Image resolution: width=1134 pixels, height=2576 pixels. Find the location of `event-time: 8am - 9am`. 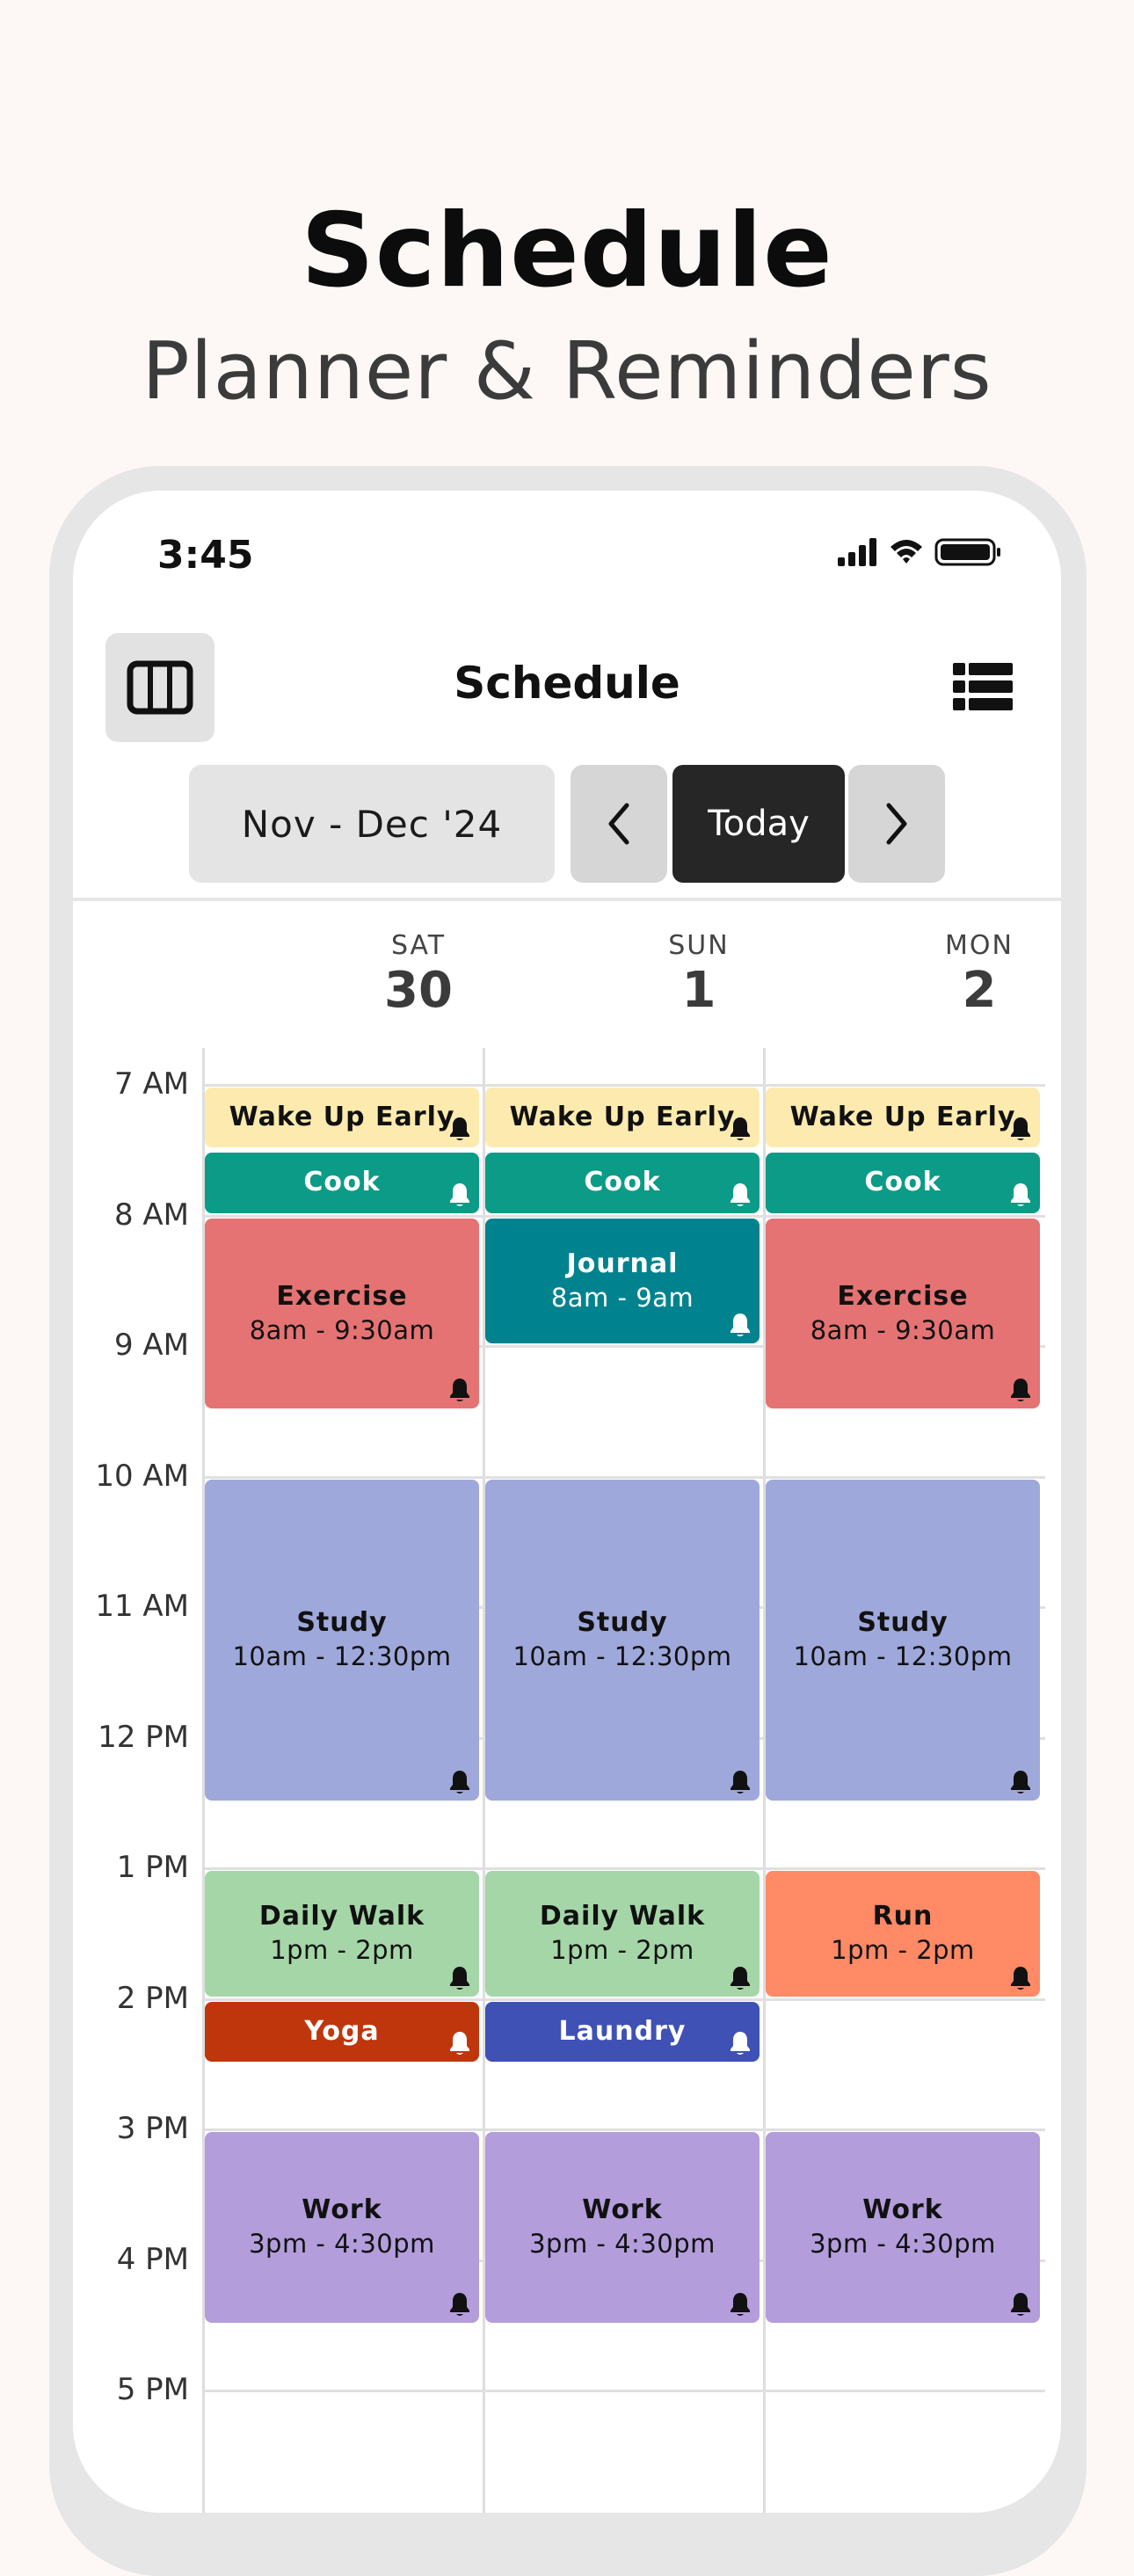

event-time: 8am - 9am is located at coordinates (622, 1297).